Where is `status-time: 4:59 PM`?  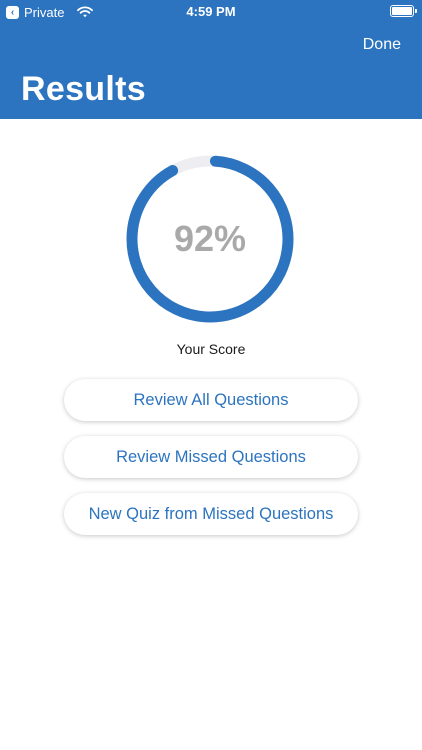 status-time: 4:59 PM is located at coordinates (211, 11).